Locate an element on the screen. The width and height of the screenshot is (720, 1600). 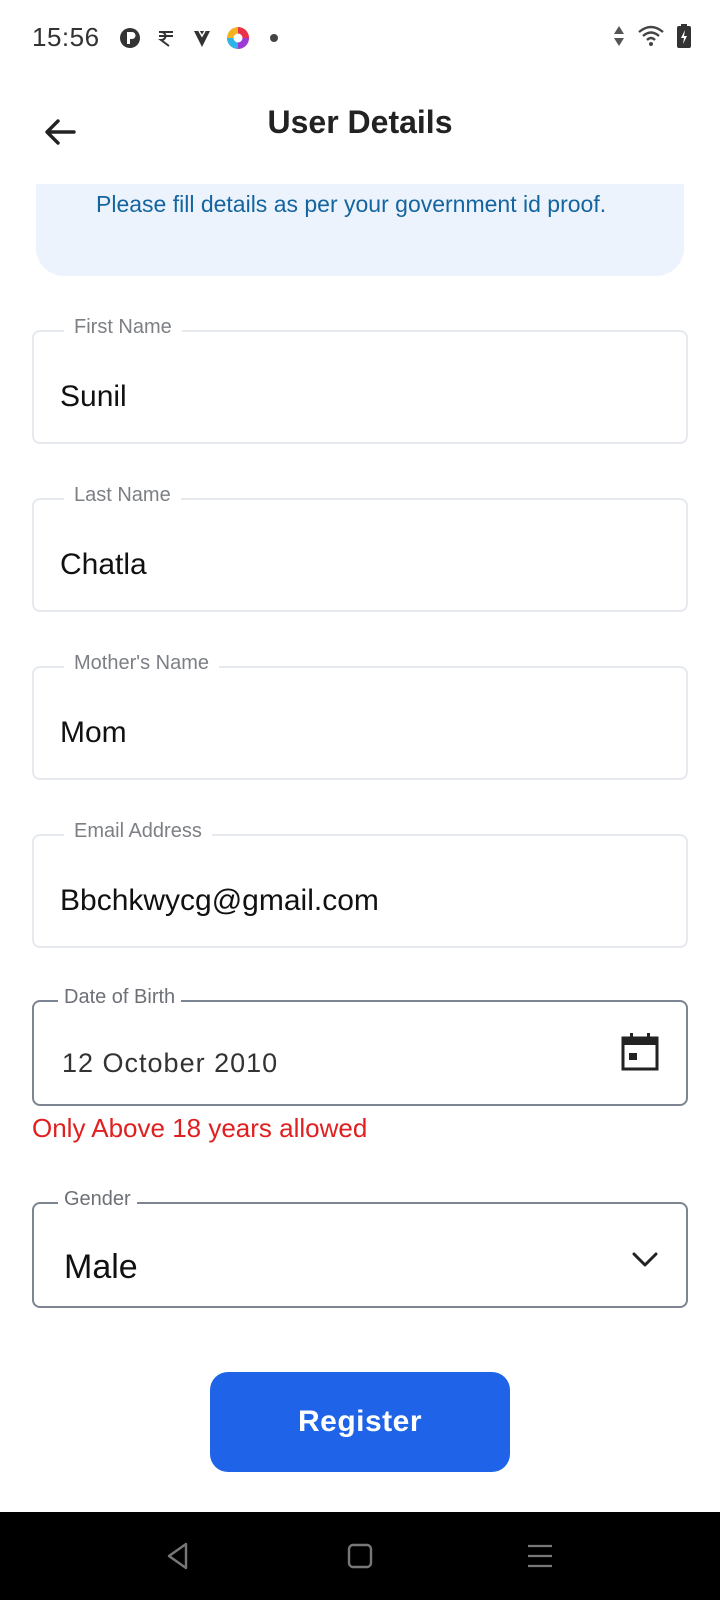
gender-value: Male is located at coordinates (101, 1267).